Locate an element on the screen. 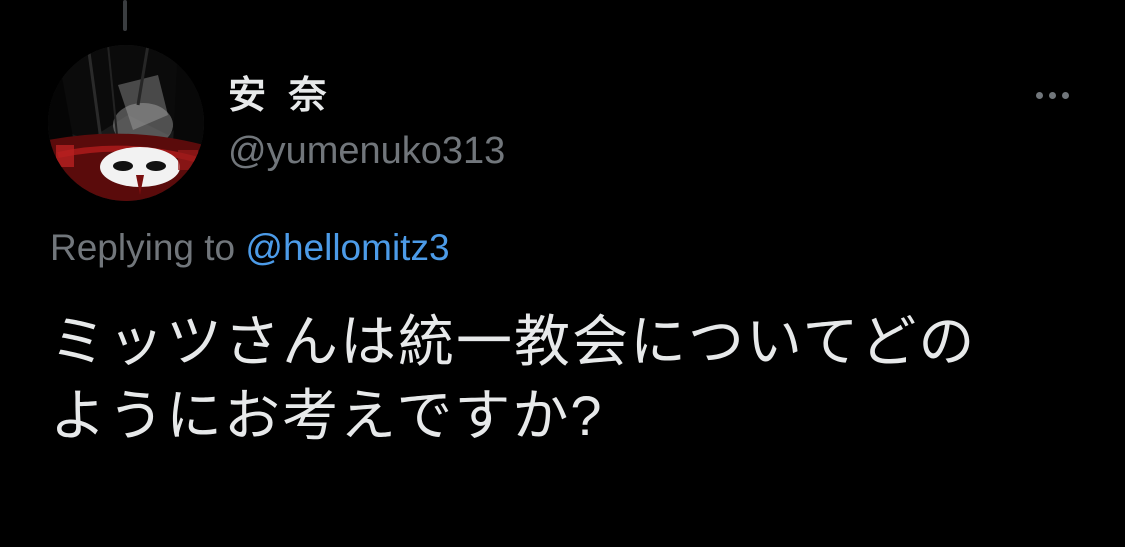 This screenshot has width=1125, height=547. thread-connector-line is located at coordinates (125, 15).